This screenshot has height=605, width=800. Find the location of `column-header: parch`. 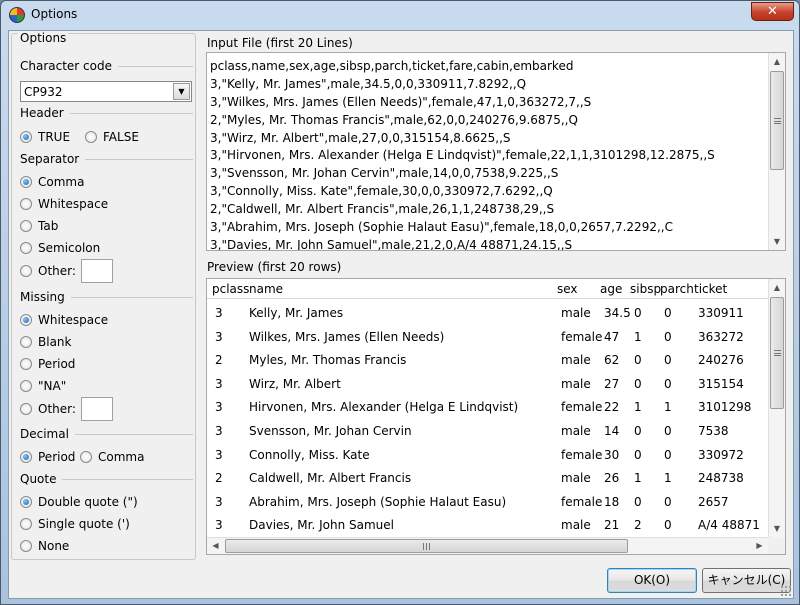

column-header: parch is located at coordinates (677, 289).